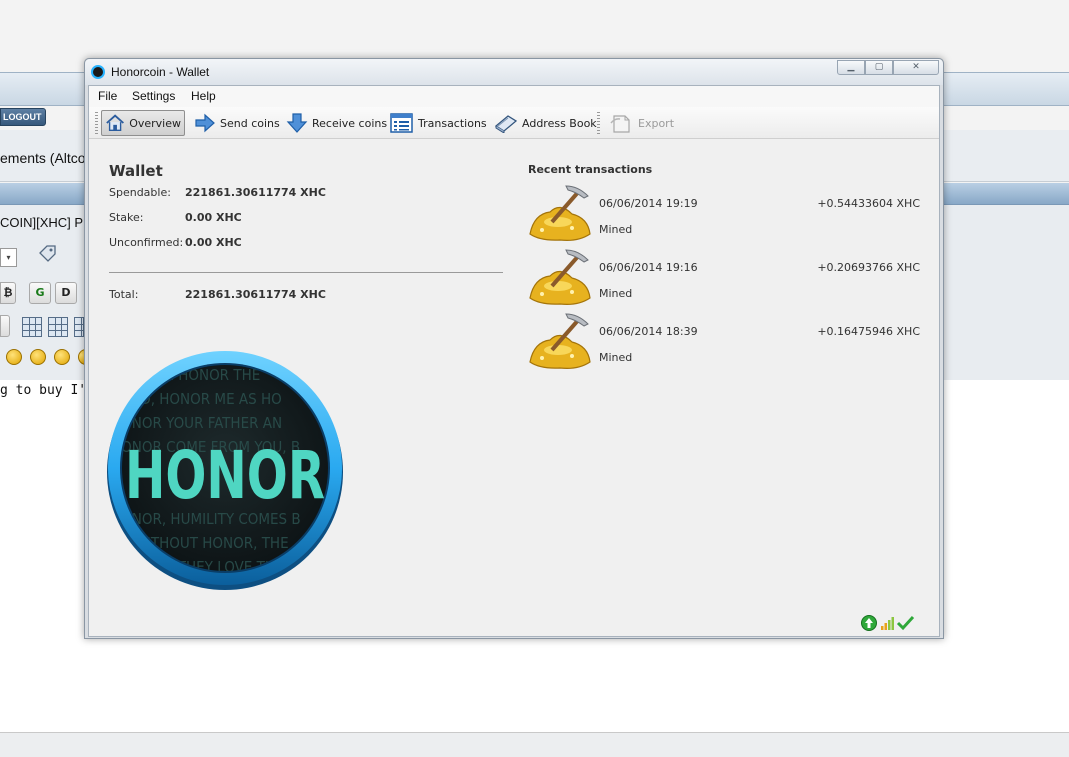 The height and width of the screenshot is (757, 1069). Describe the element at coordinates (916, 67) in the screenshot. I see `close-button: ✕` at that location.